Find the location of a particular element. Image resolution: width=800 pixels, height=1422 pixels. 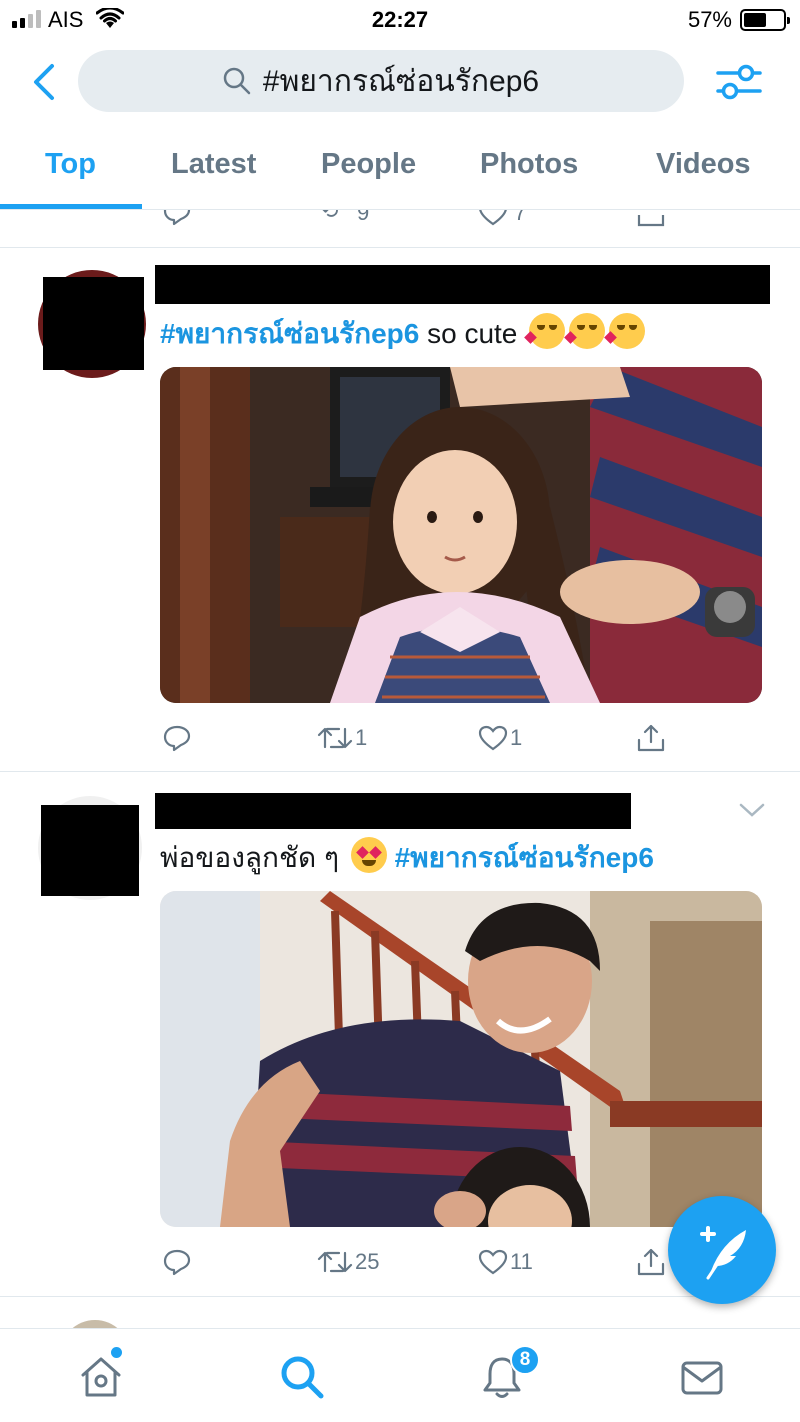

tab-videos: Videos is located at coordinates (703, 164).